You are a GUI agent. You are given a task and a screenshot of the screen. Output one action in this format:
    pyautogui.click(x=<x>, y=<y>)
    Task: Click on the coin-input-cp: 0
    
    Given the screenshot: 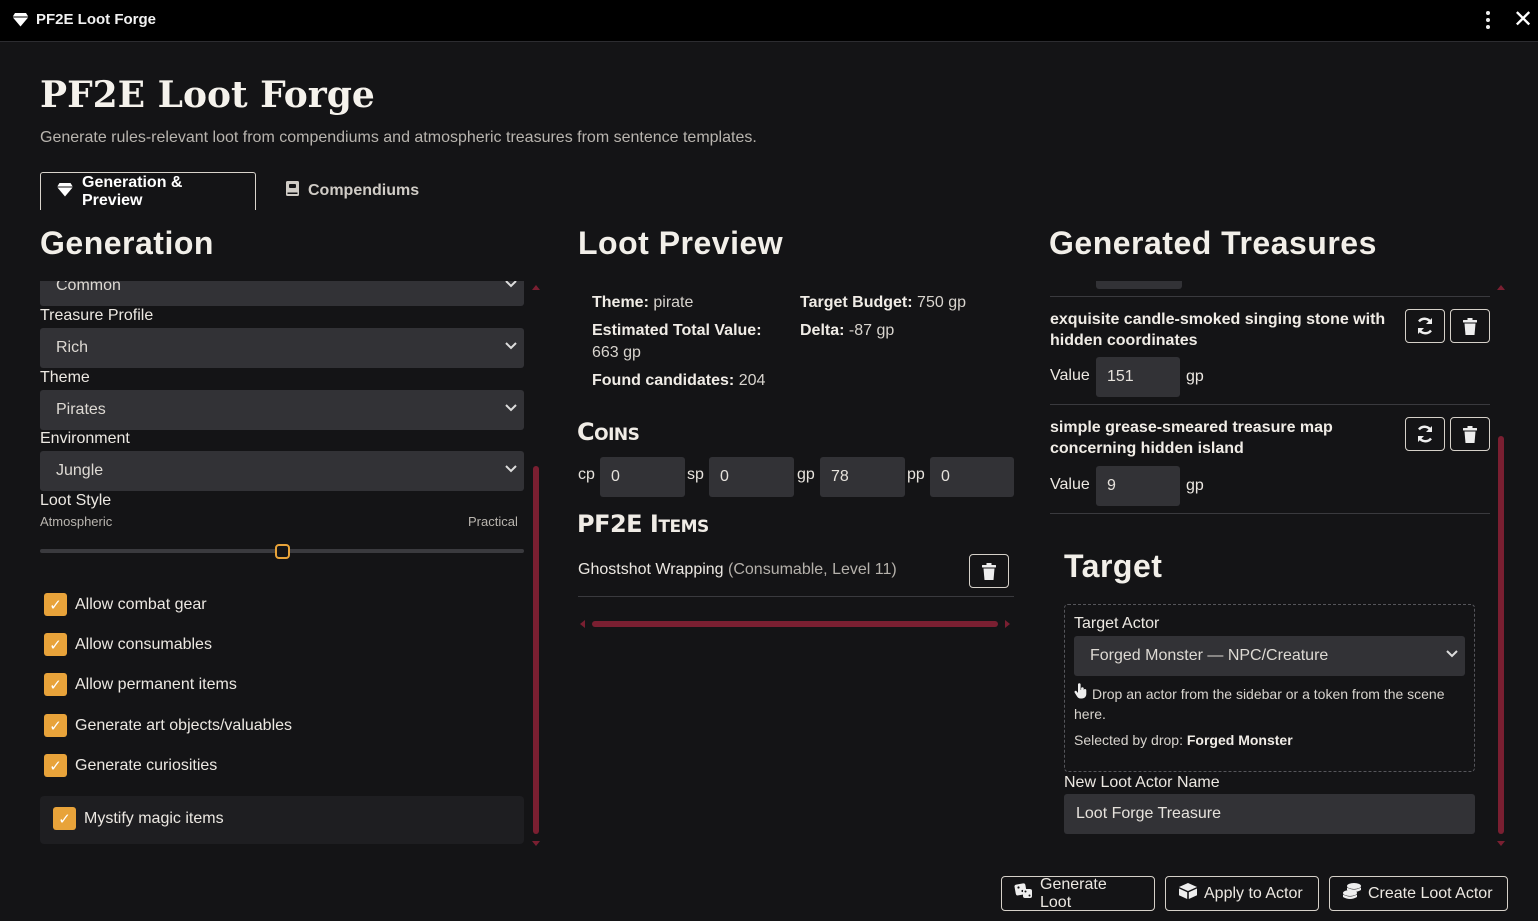 What is the action you would take?
    pyautogui.click(x=642, y=477)
    